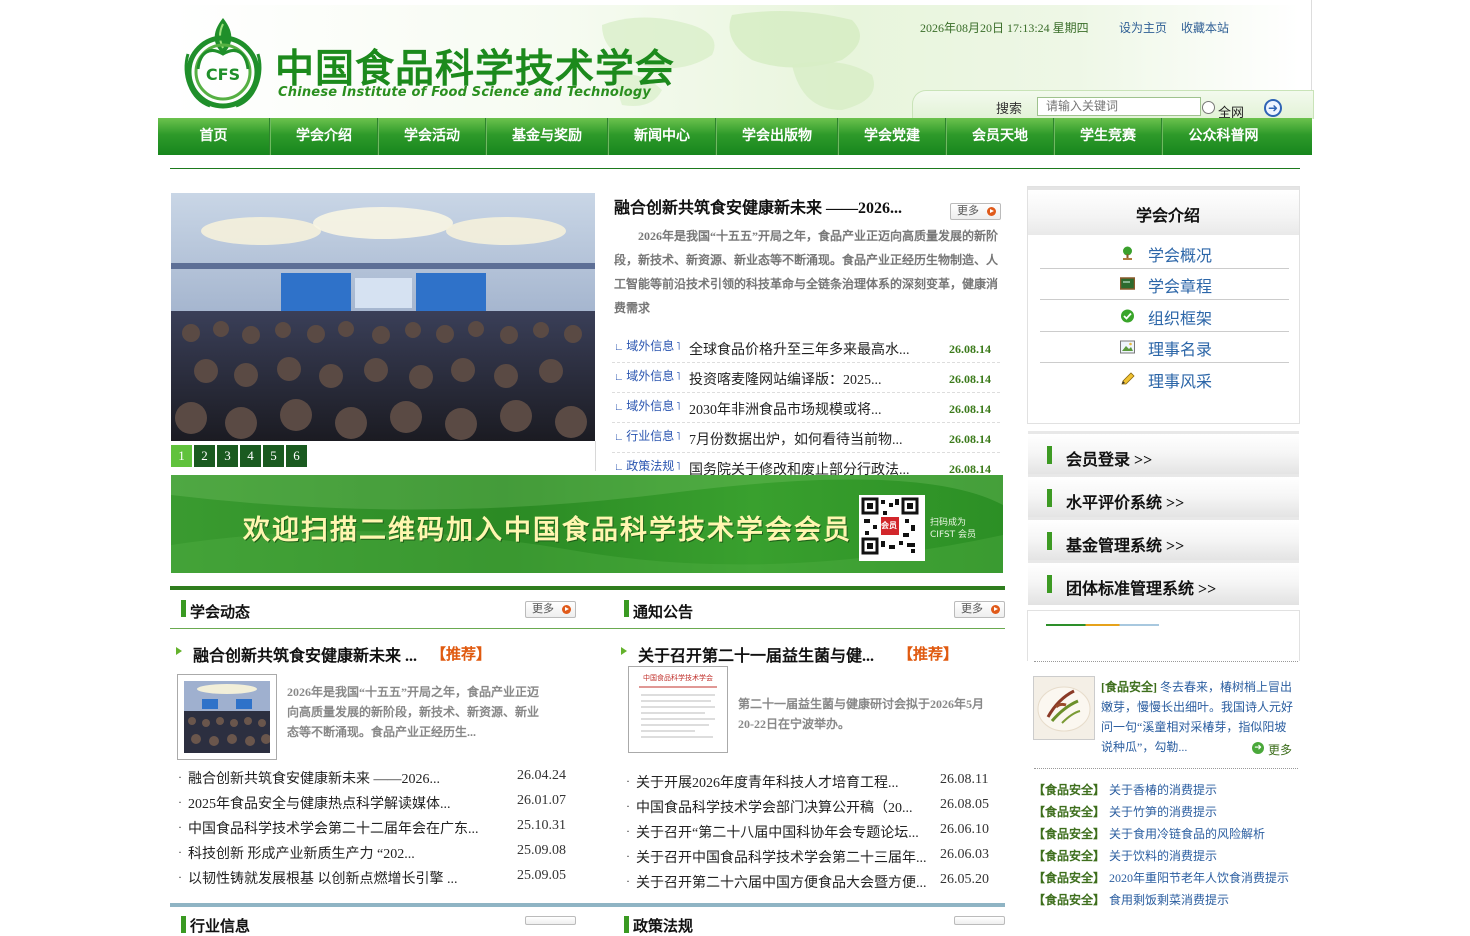 The width and height of the screenshot is (1470, 936). What do you see at coordinates (1168, 214) in the screenshot?
I see `intro-panel-title: 学会介绍` at bounding box center [1168, 214].